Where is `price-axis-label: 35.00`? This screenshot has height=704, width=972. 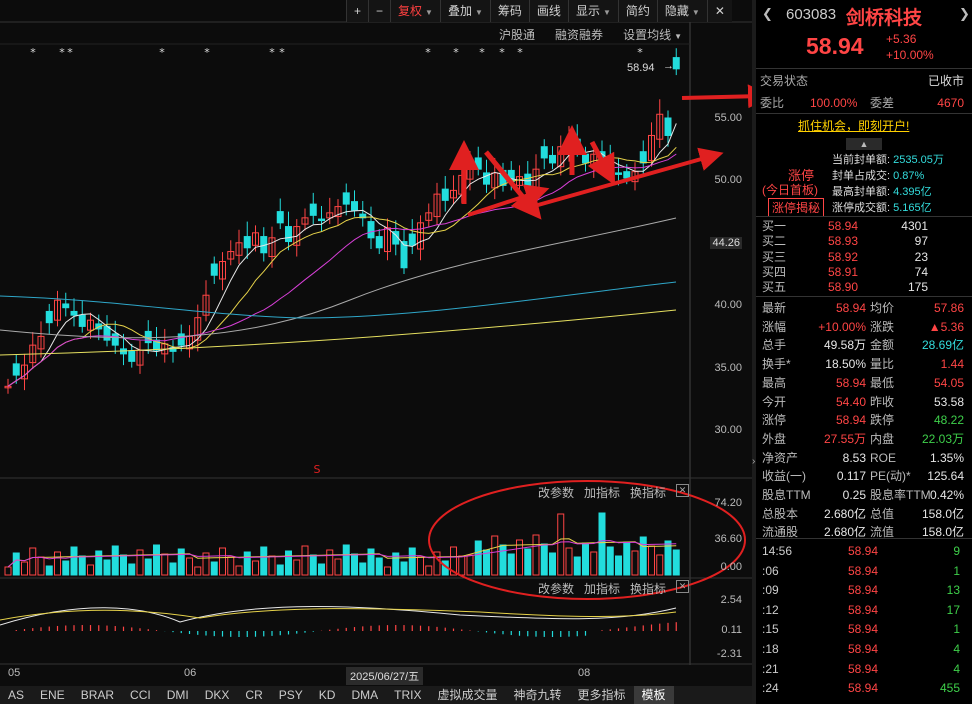
price-axis-label: 35.00 is located at coordinates (728, 368).